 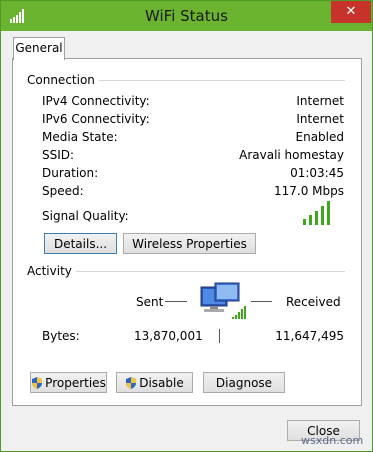 I want to click on window-title: WiFi Status, so click(x=186, y=16).